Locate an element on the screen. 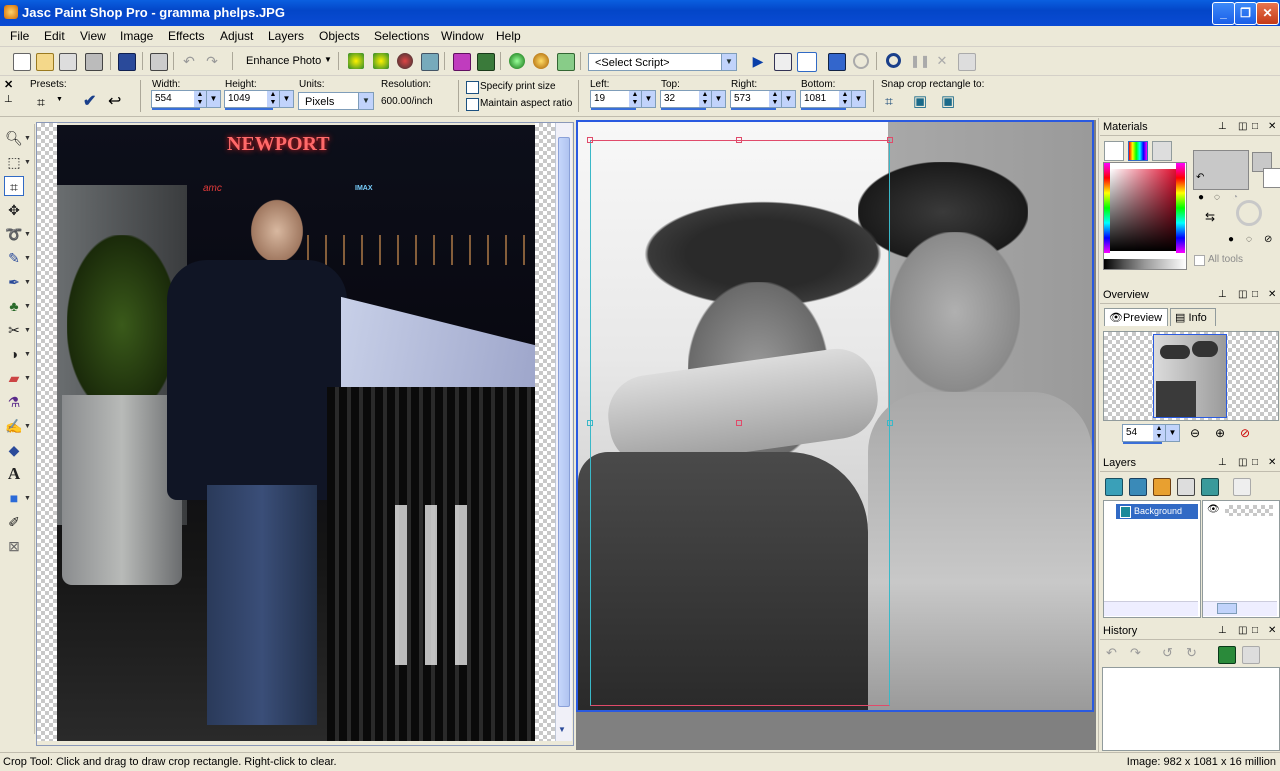 This screenshot has width=1280, height=771. portrait-icon is located at coordinates (462, 62).